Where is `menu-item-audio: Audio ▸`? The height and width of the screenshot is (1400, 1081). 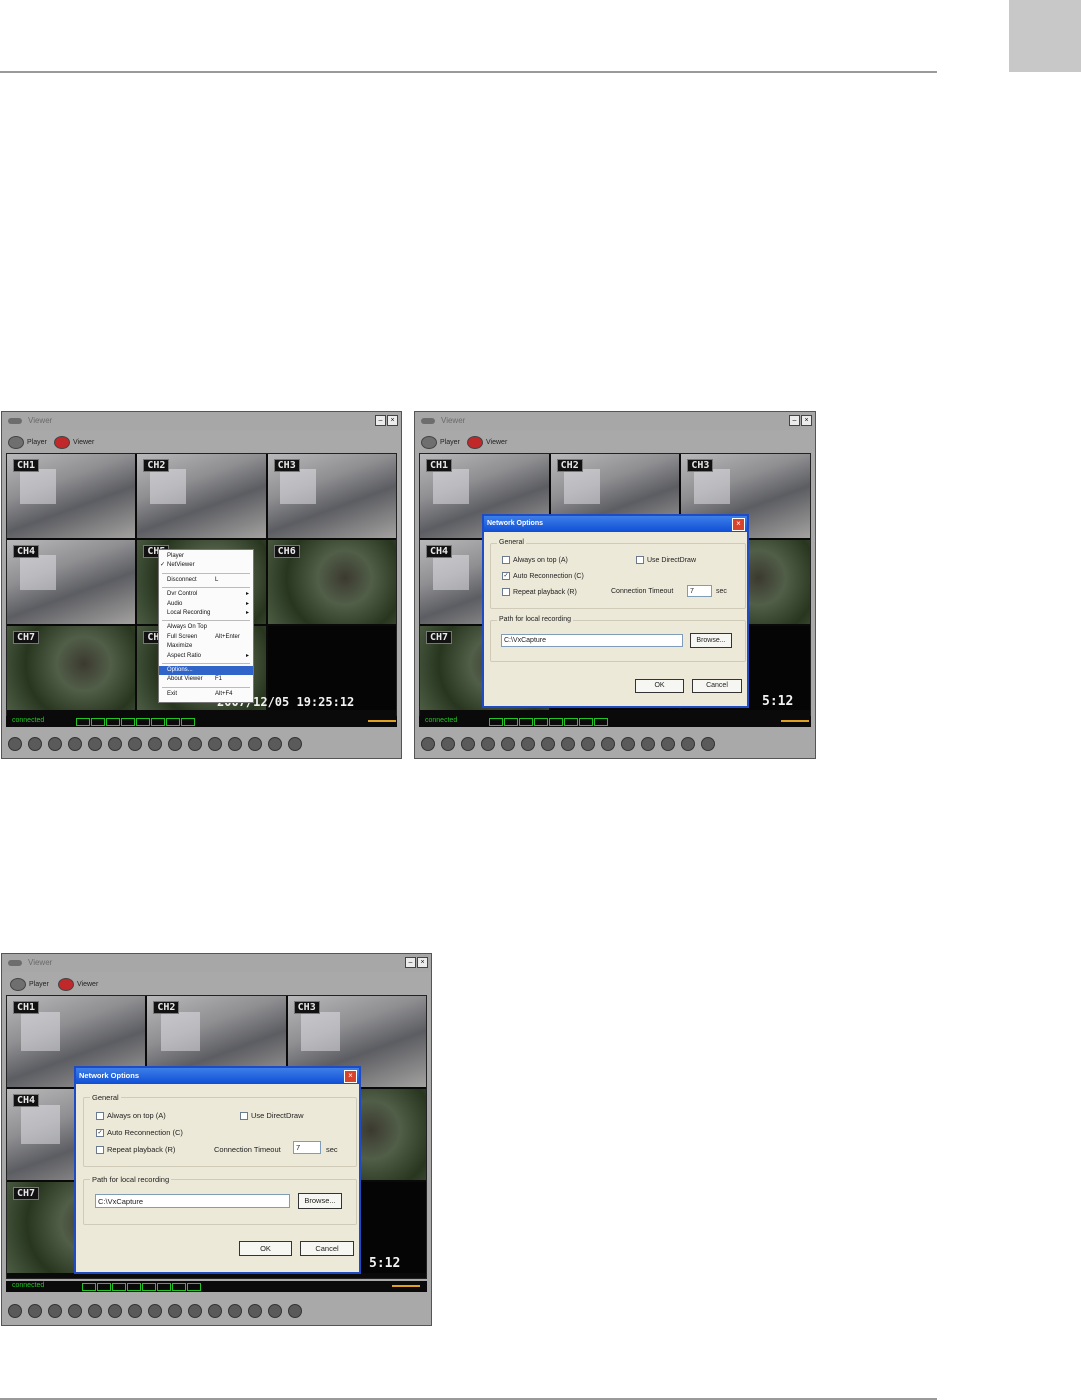
menu-item-audio: Audio ▸ is located at coordinates (206, 604).